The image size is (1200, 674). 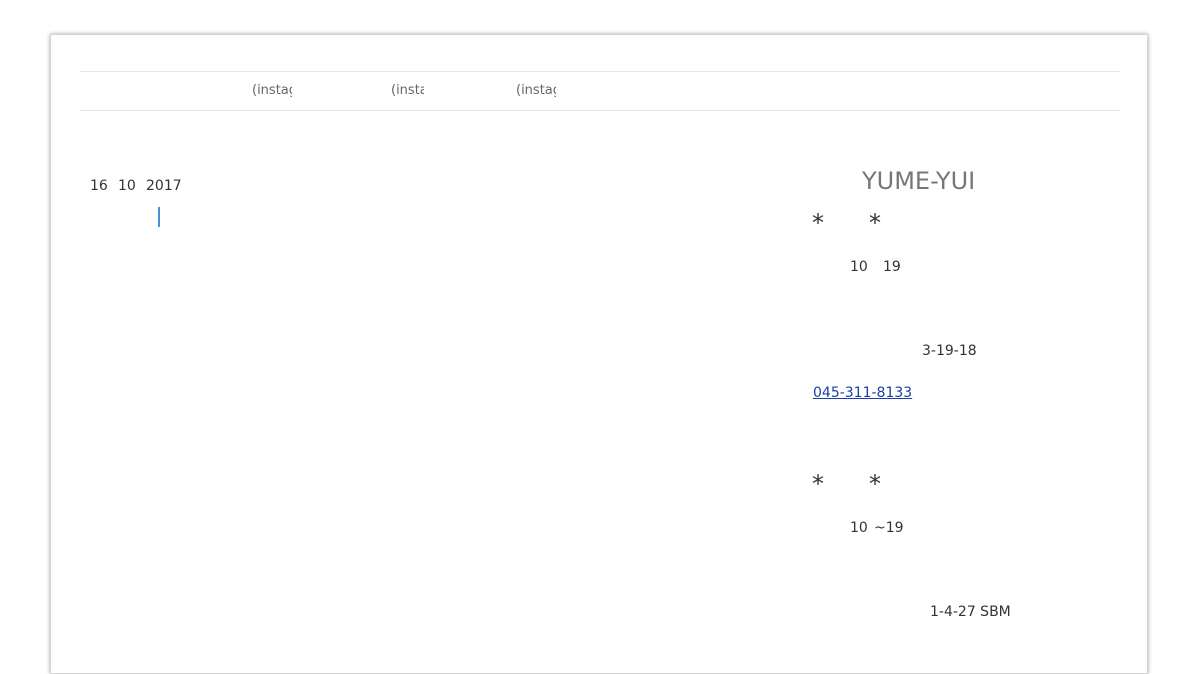 What do you see at coordinates (818, 223) in the screenshot?
I see `star-left-1: *` at bounding box center [818, 223].